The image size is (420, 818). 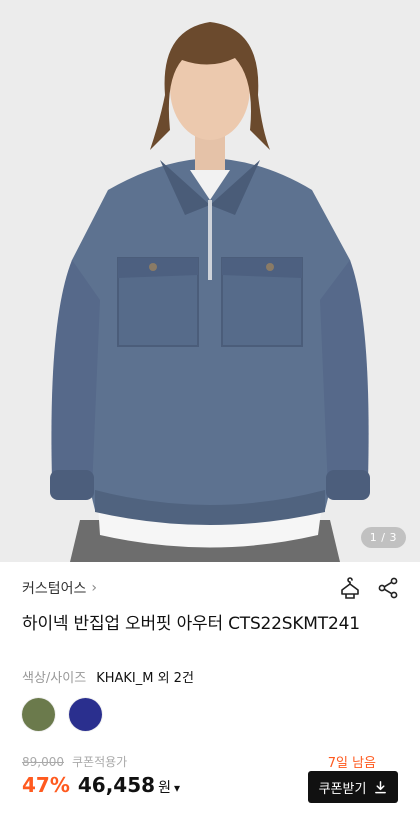 I want to click on coupon-price-label: 쿠폰적용가, so click(x=100, y=762).